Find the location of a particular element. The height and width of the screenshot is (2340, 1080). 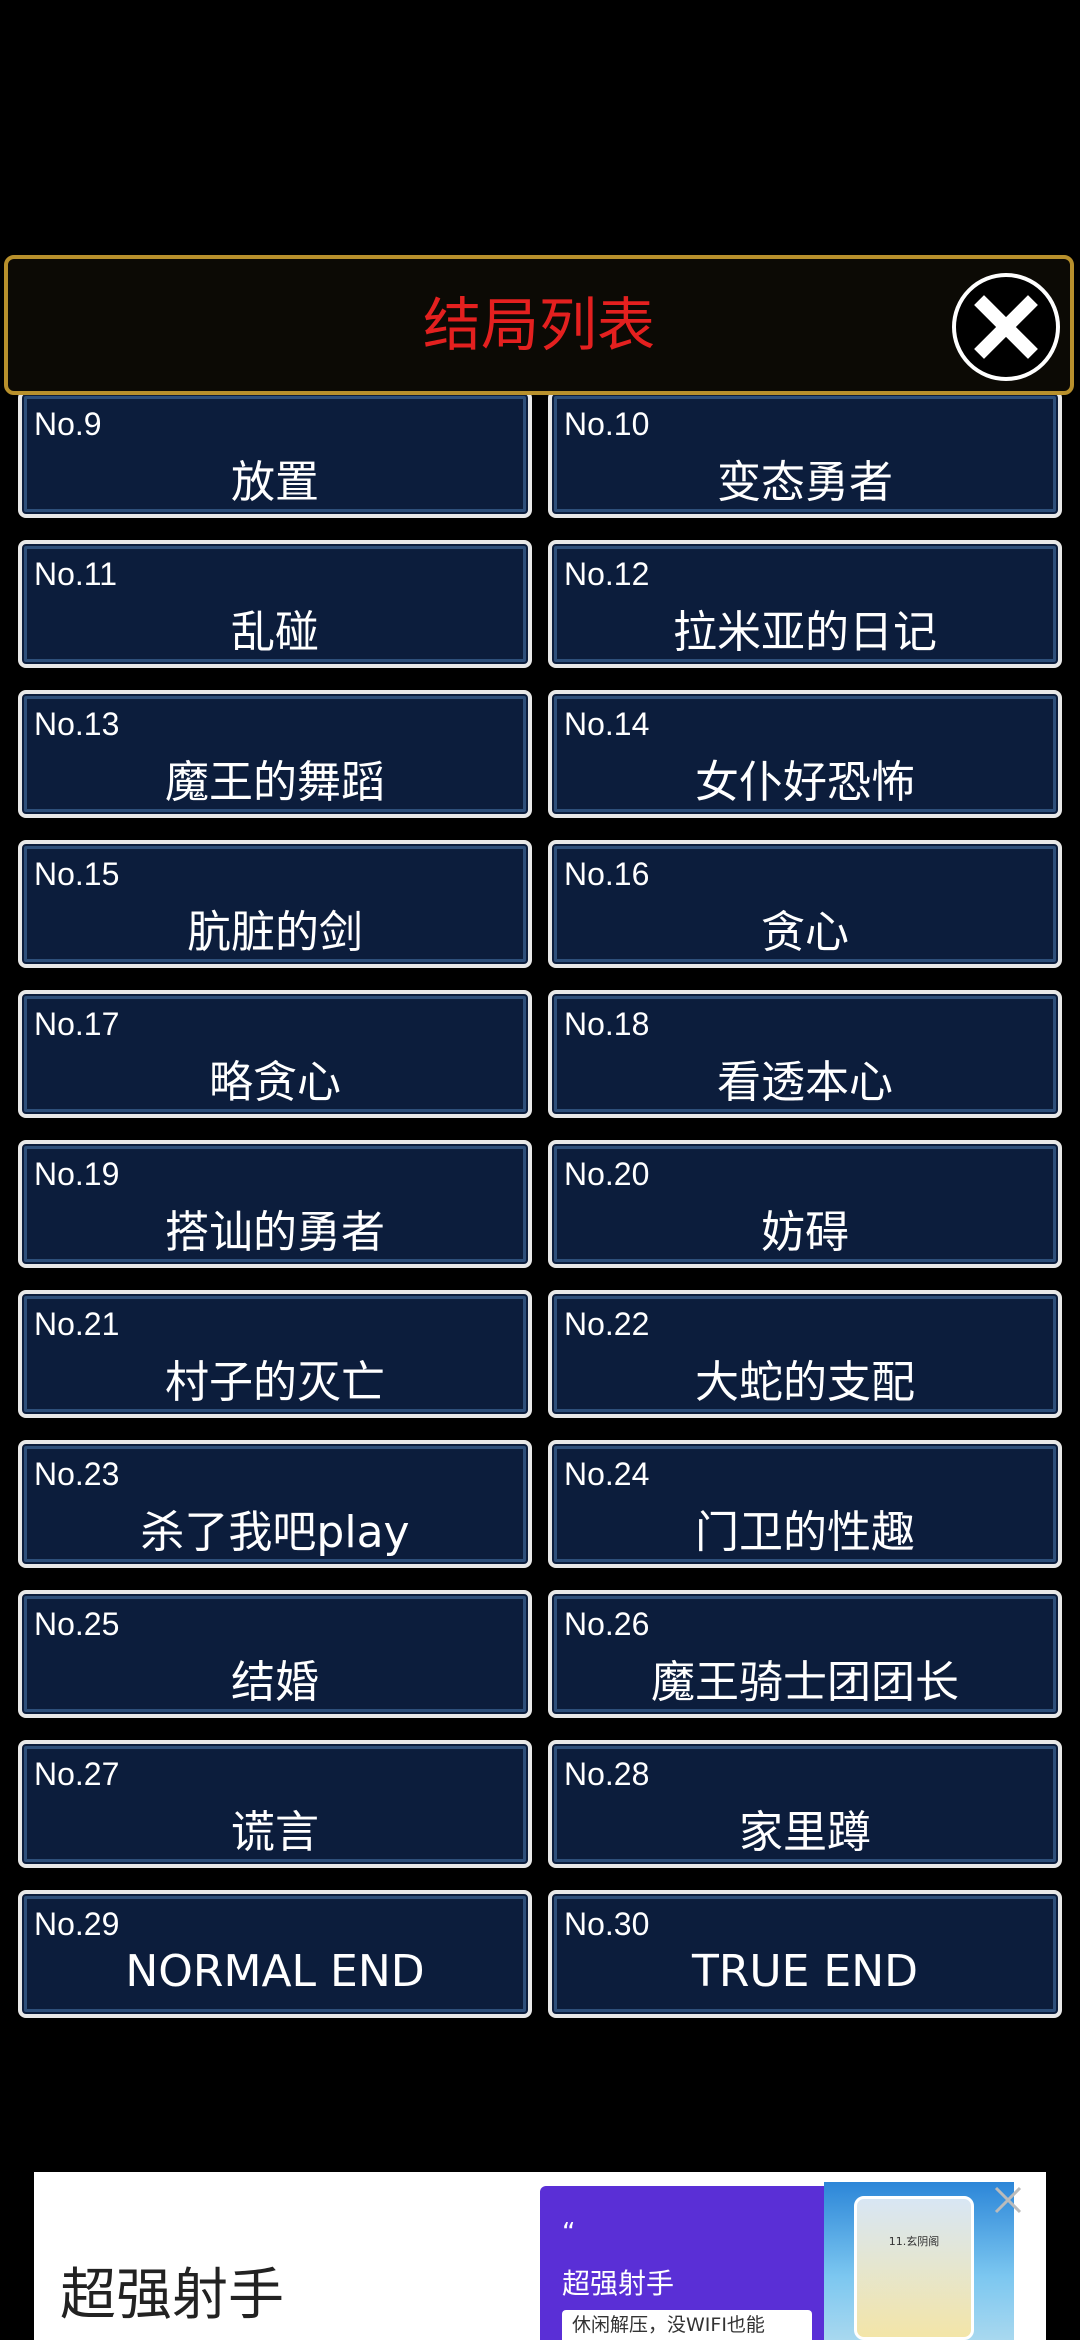

ending-title: TRUE END is located at coordinates (805, 1971).